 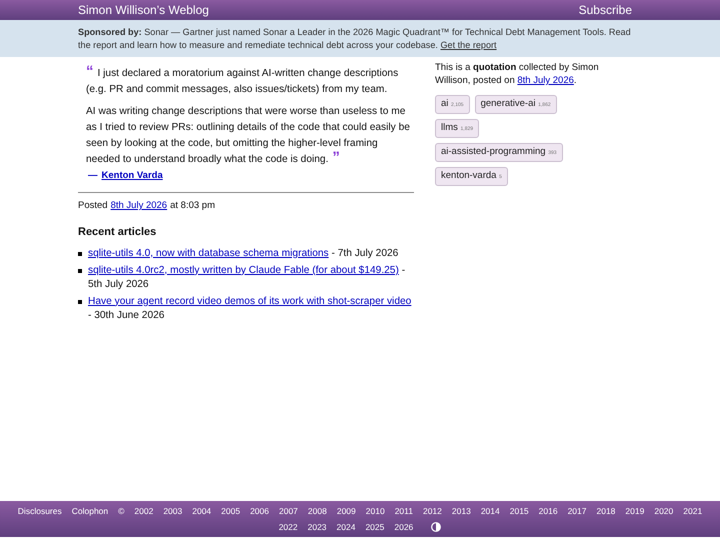 I want to click on year-link: 2006, so click(x=259, y=511).